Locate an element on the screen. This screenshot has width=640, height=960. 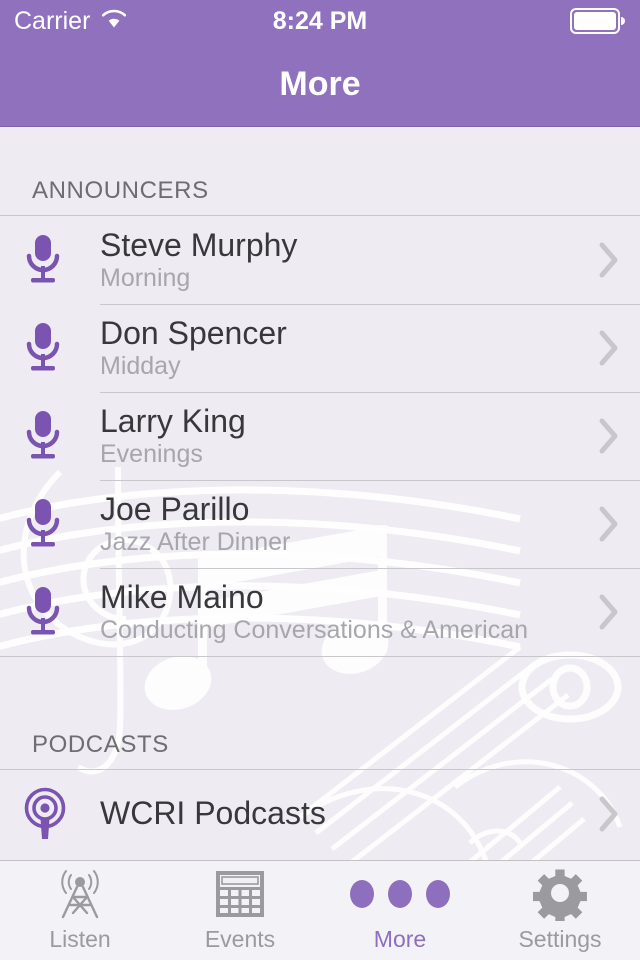
list-item: Joe Parillo Jazz After Dinner is located at coordinates (320, 524).